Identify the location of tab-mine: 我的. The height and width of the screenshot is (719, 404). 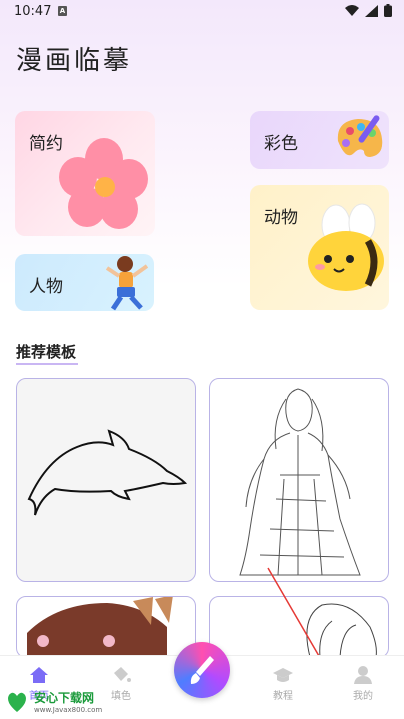
(363, 684).